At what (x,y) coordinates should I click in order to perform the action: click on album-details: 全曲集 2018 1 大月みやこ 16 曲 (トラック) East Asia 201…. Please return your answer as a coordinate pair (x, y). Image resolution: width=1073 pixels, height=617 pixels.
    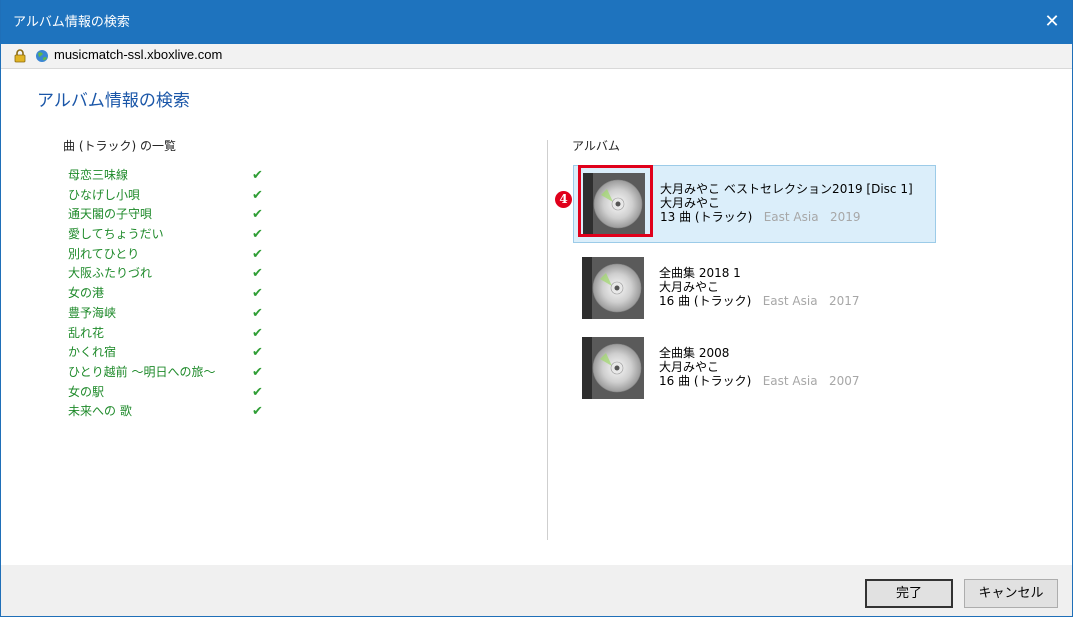
    Looking at the image, I should click on (759, 287).